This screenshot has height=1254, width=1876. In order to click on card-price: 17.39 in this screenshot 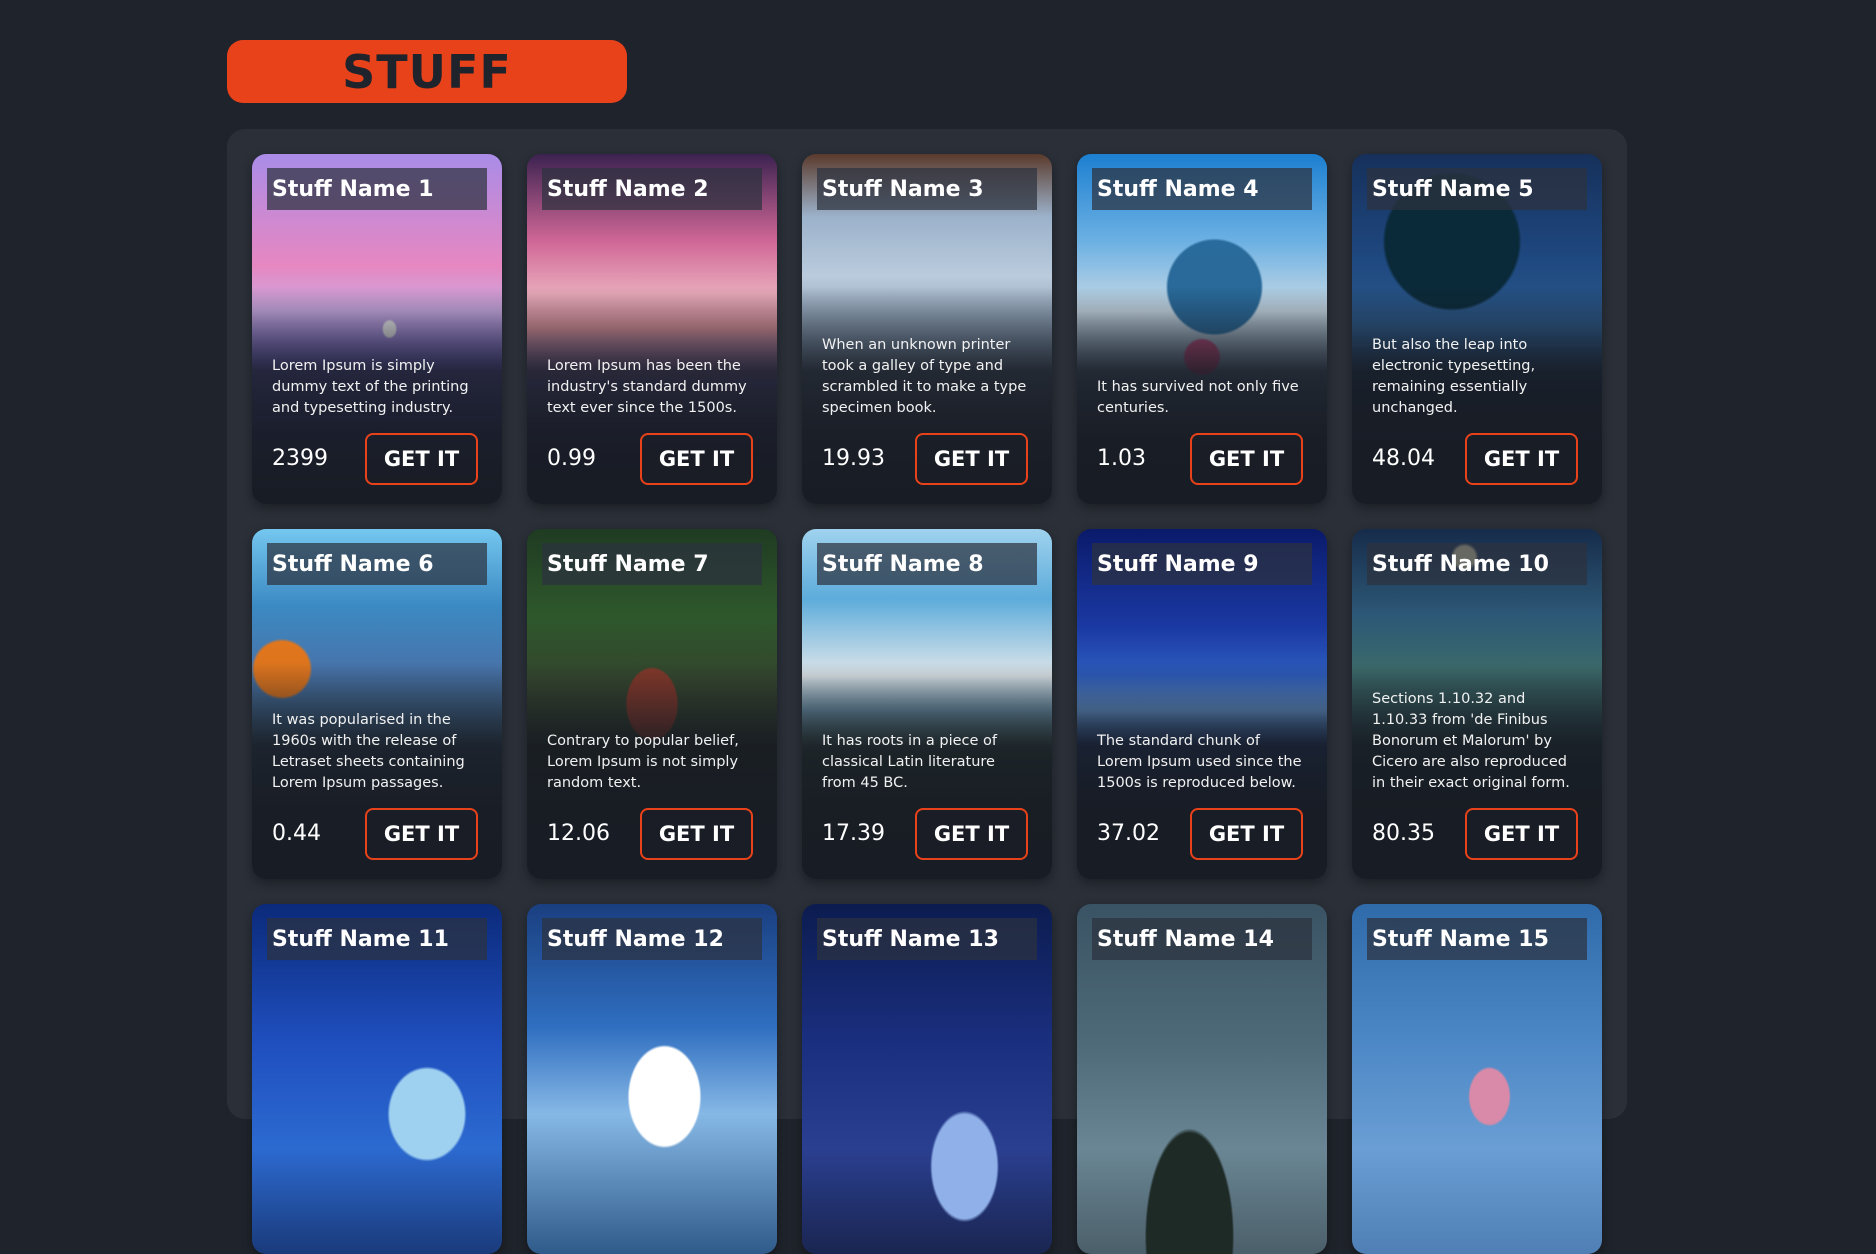, I will do `click(853, 833)`.